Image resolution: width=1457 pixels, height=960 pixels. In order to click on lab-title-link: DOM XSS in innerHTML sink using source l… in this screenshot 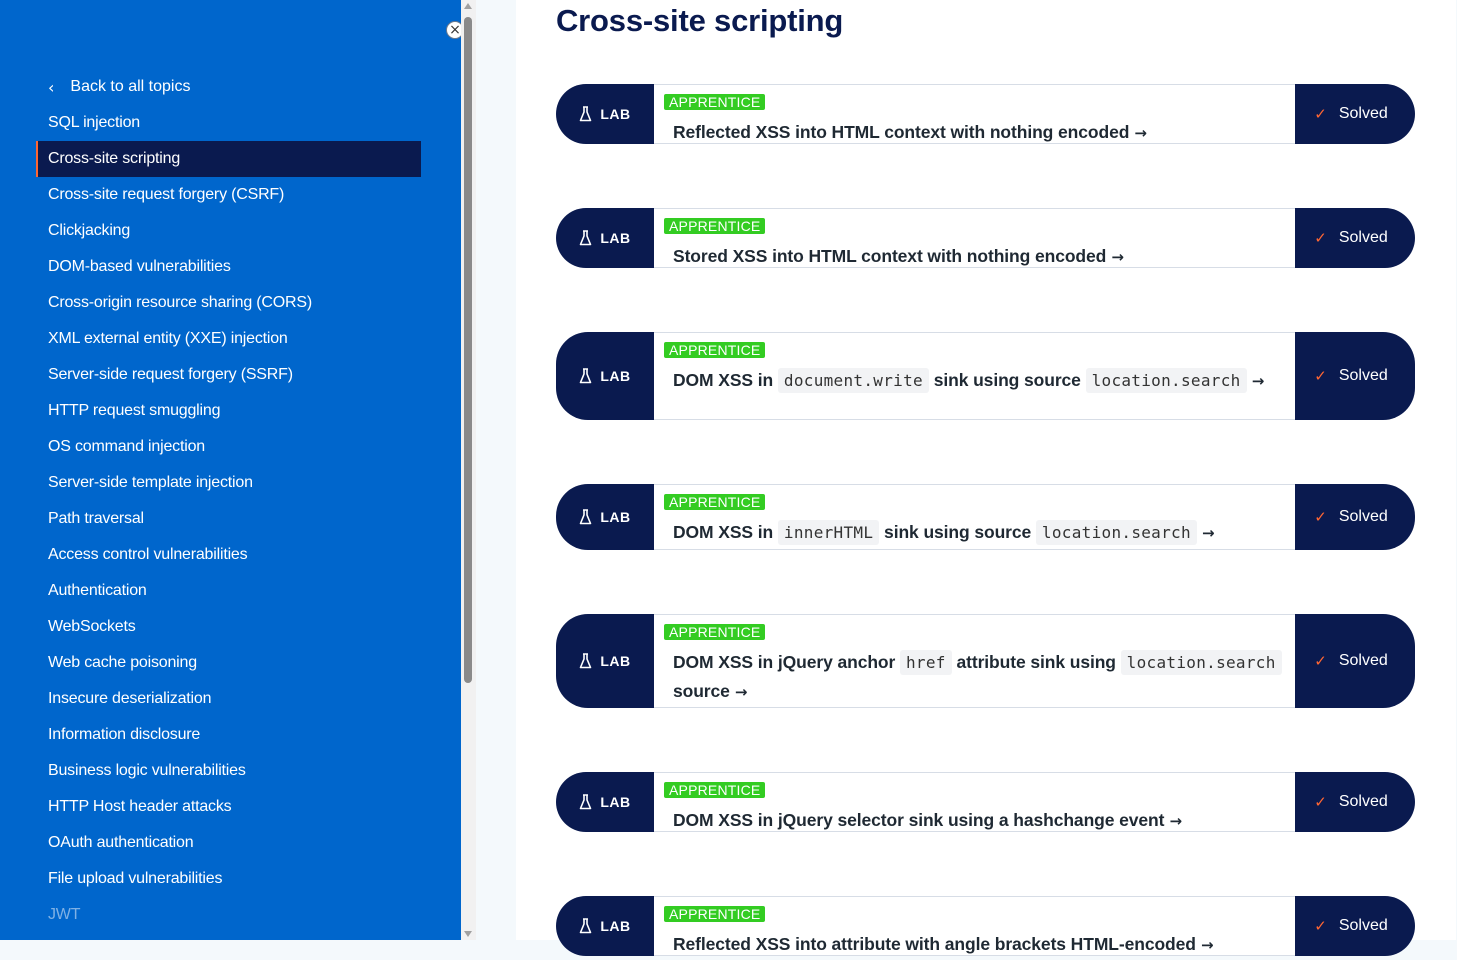, I will do `click(979, 533)`.